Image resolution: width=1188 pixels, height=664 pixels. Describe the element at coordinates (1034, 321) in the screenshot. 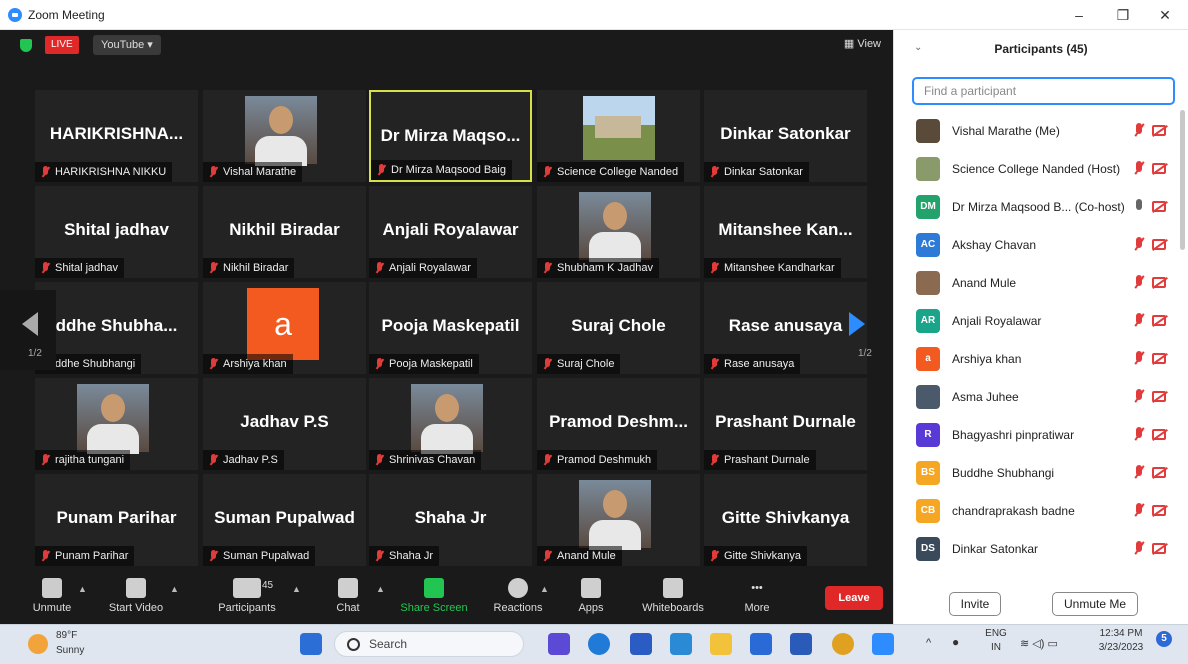

I see `participant-row: AR Anjali Royalawar` at that location.